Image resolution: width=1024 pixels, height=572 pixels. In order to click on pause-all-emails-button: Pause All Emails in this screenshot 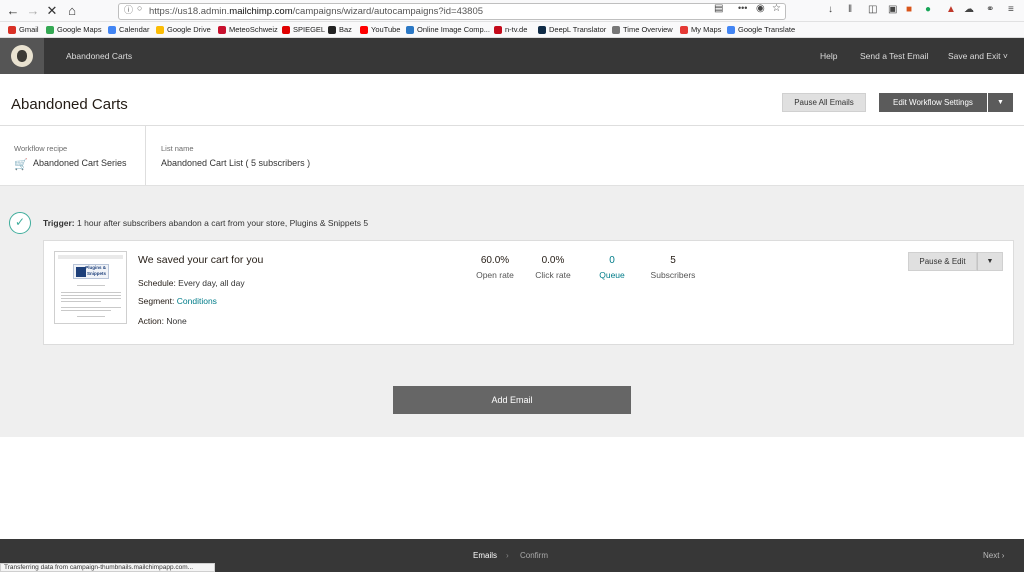, I will do `click(824, 102)`.